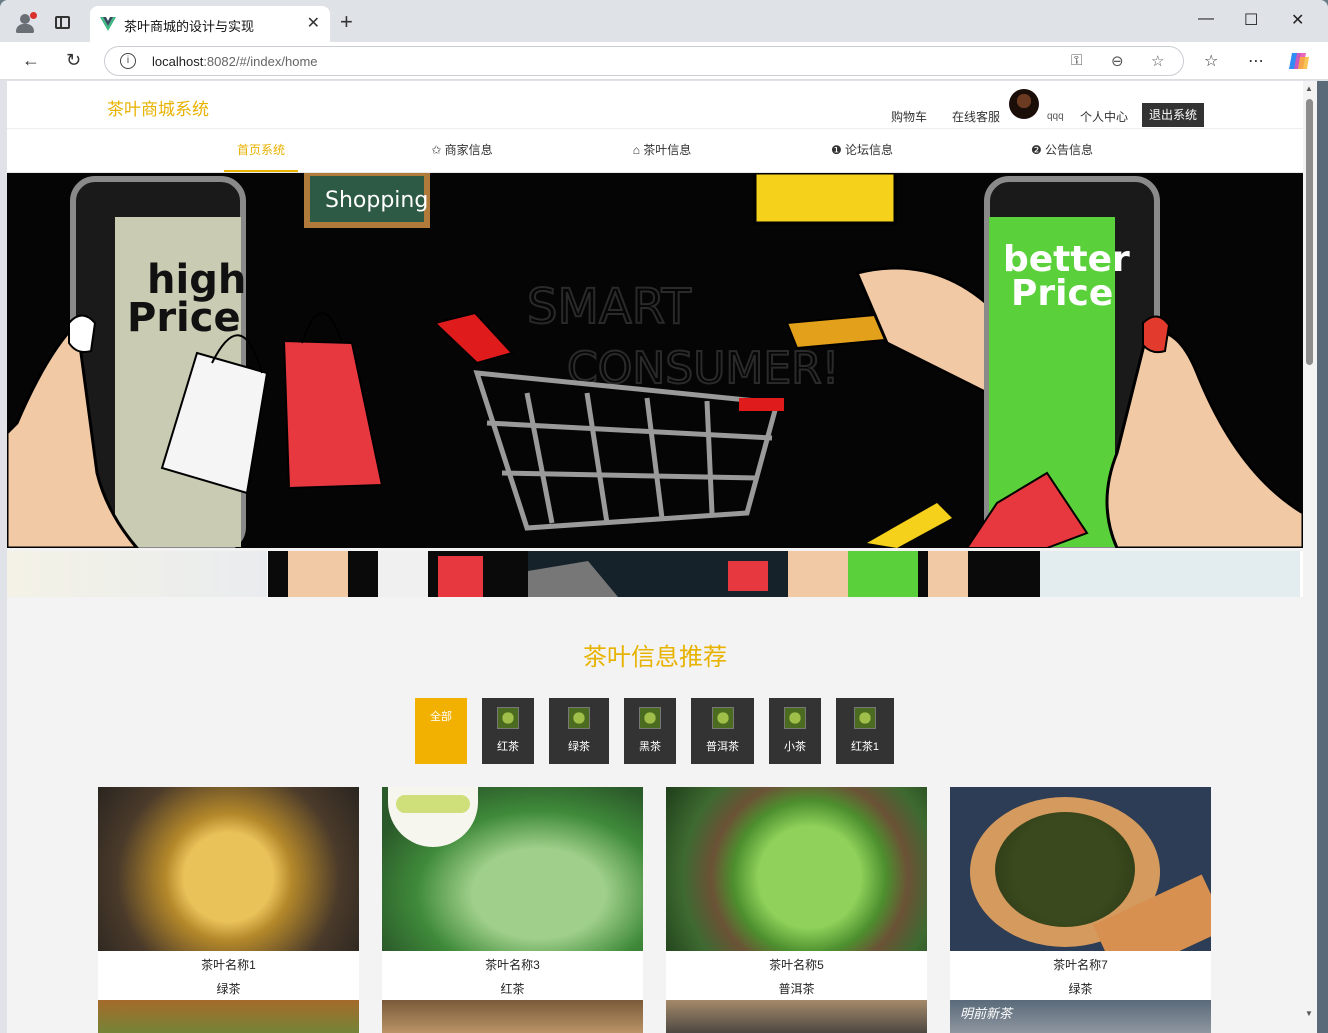  What do you see at coordinates (862, 150) in the screenshot?
I see `nav-forum: ❶ 论坛信息` at bounding box center [862, 150].